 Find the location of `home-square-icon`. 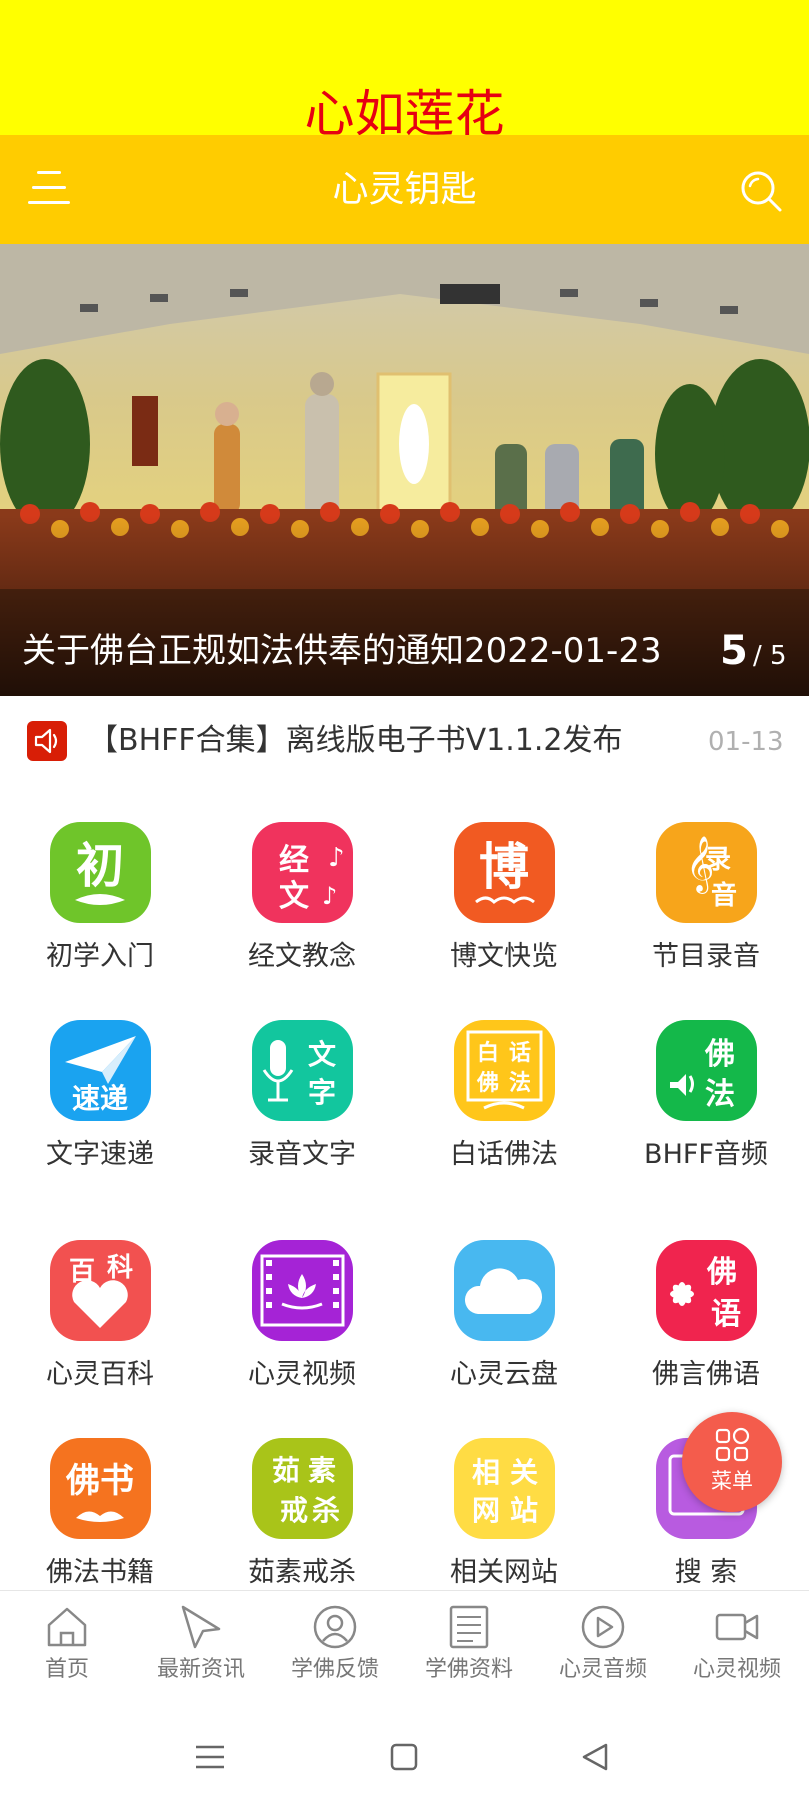

home-square-icon is located at coordinates (404, 1757).